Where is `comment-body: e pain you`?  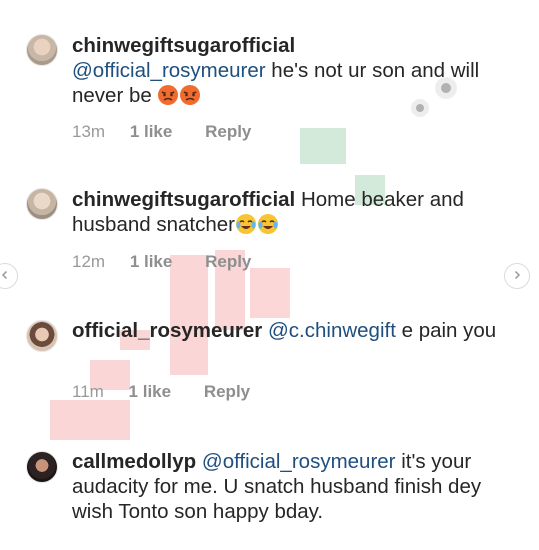
comment-body: e pain you is located at coordinates (446, 330).